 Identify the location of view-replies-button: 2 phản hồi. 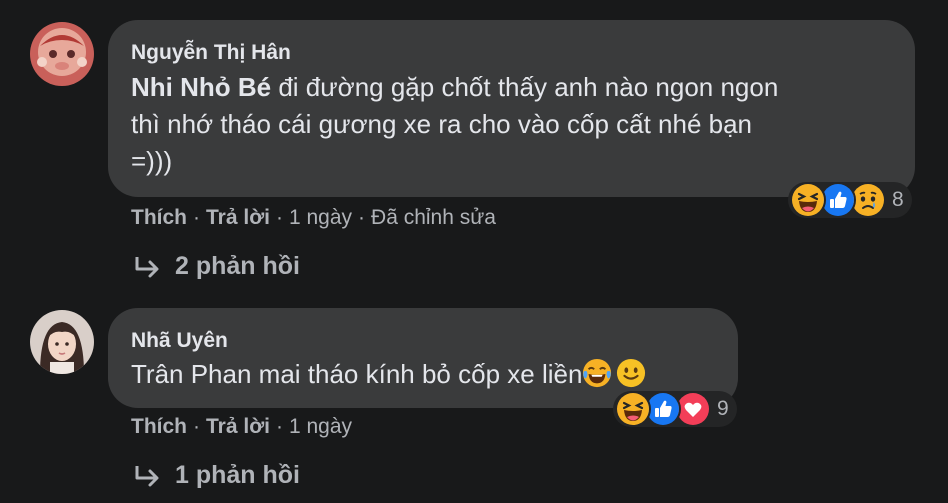
(216, 266).